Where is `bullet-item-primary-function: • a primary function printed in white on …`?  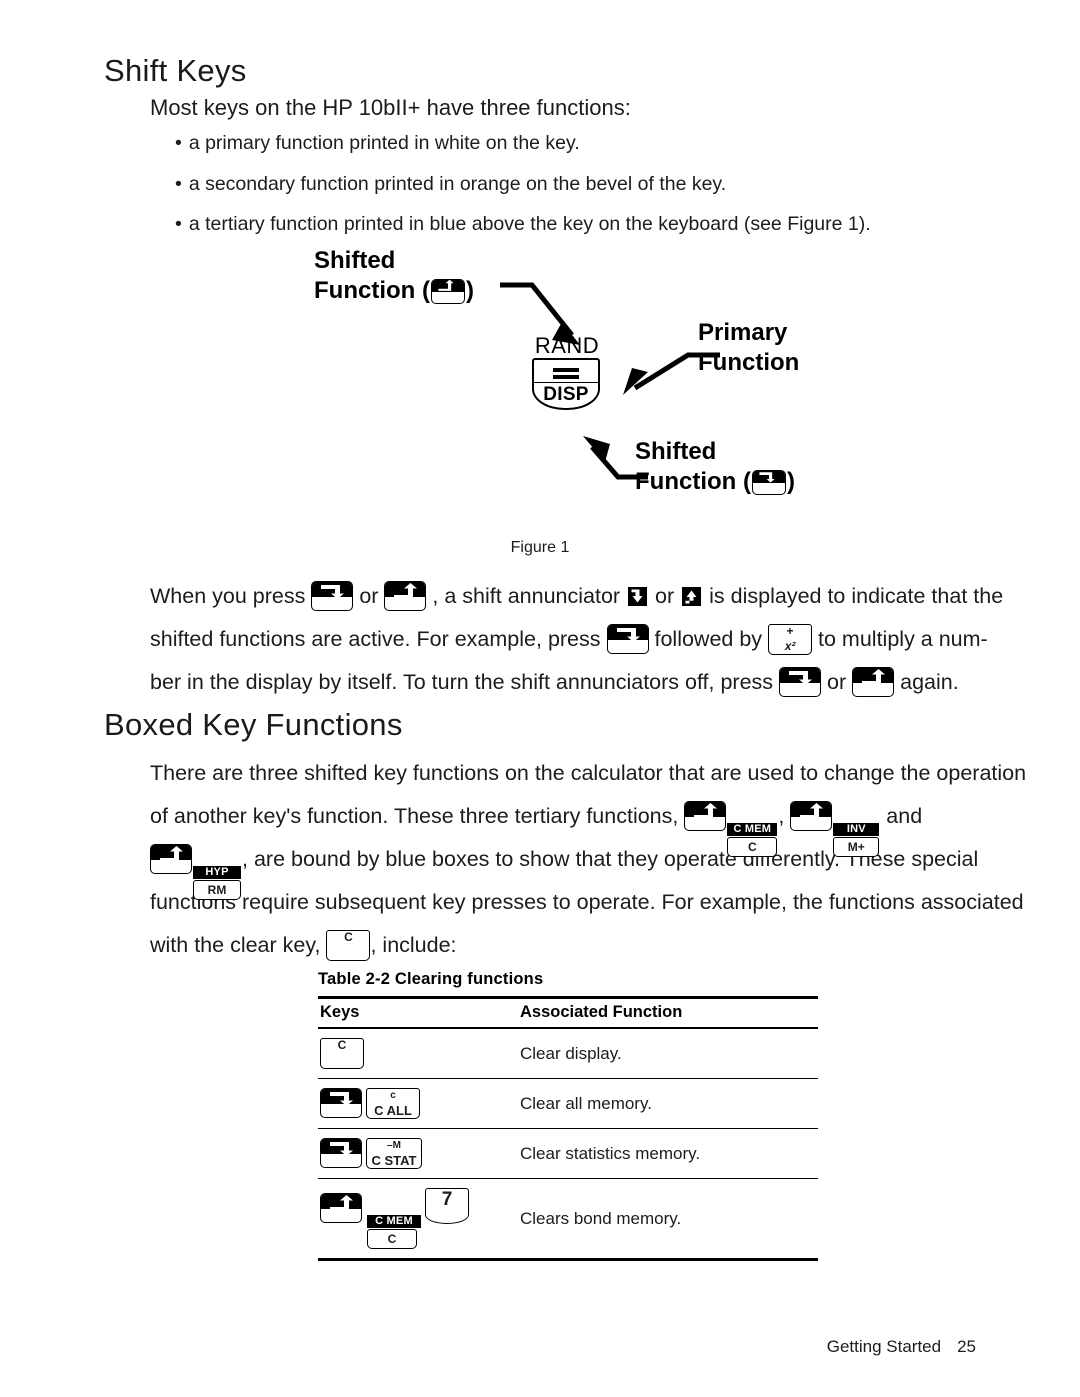 bullet-item-primary-function: • a primary function printed in white on … is located at coordinates (377, 143).